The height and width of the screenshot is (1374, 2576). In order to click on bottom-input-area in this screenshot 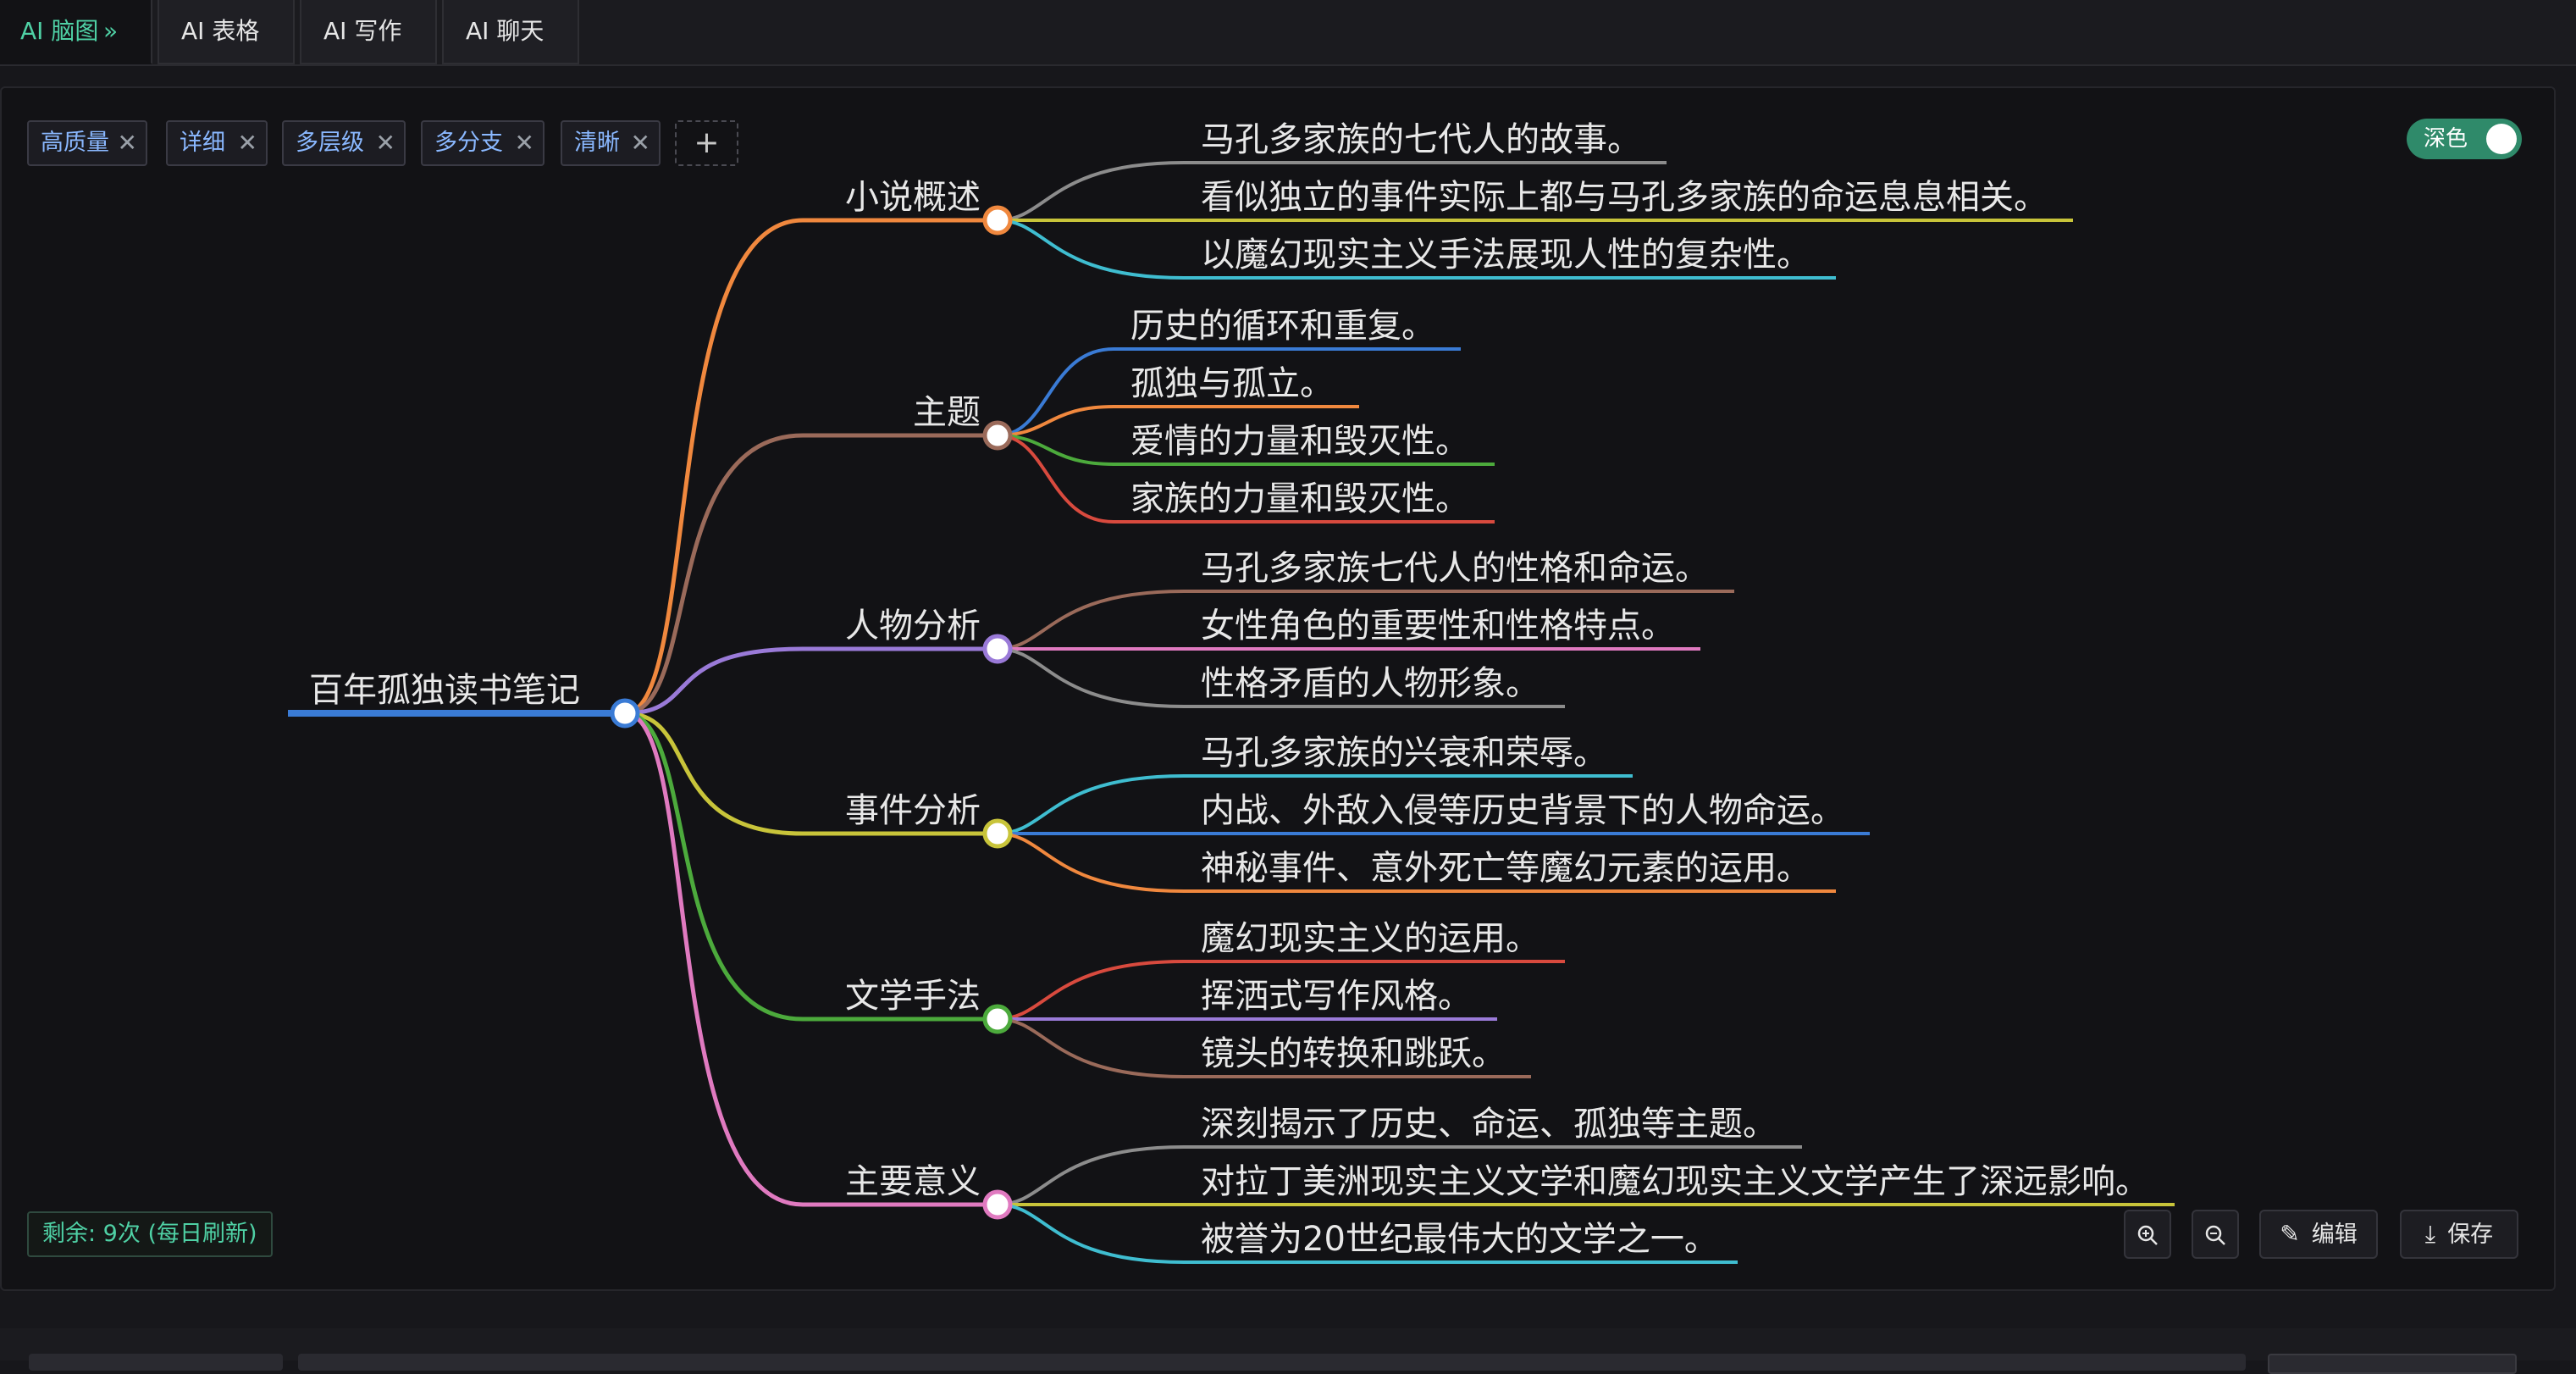, I will do `click(1288, 1351)`.